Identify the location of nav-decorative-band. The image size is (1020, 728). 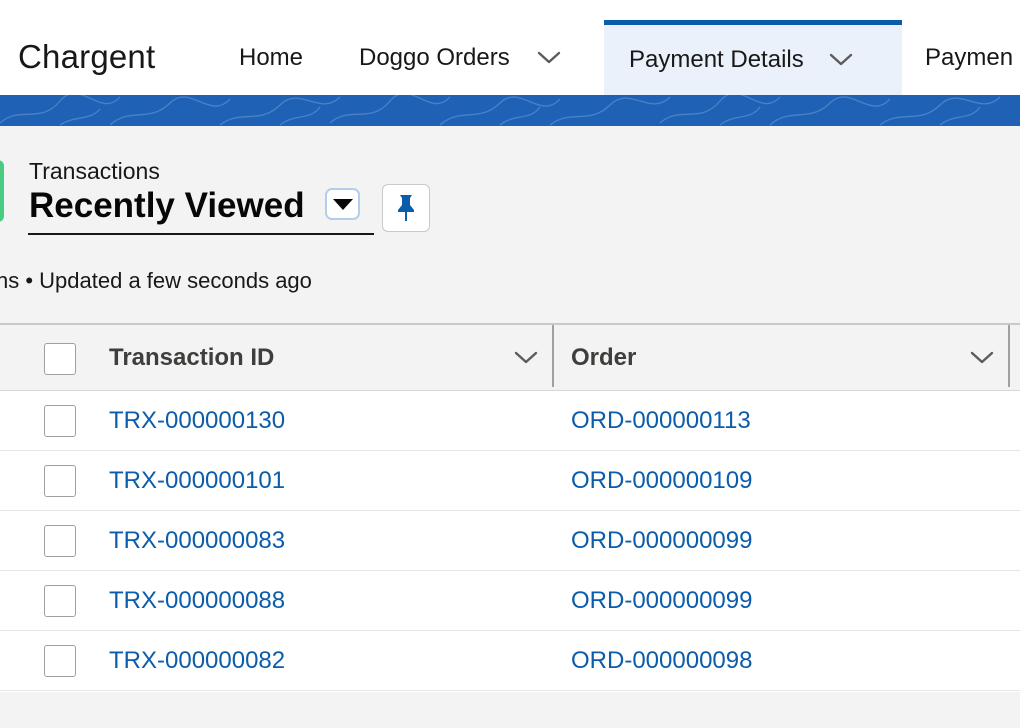
(510, 110).